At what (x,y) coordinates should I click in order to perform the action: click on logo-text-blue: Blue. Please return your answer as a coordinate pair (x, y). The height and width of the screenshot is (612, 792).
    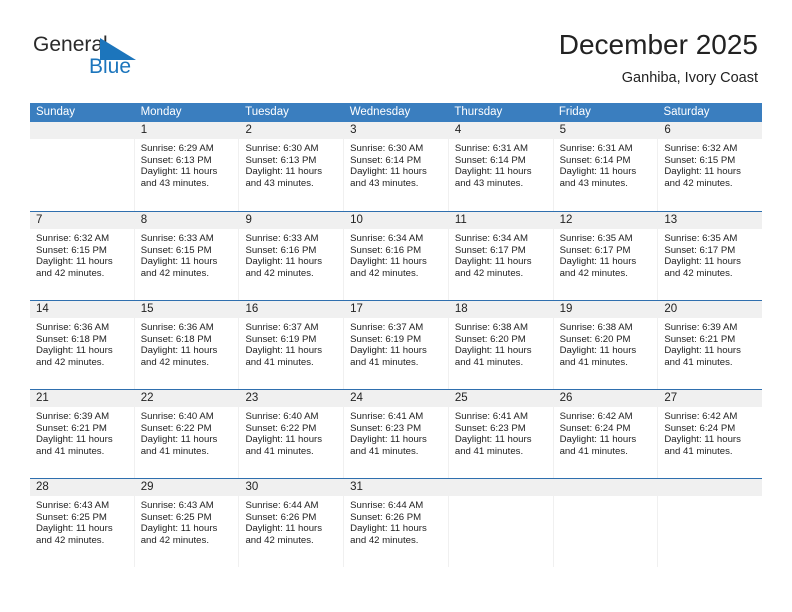
    Looking at the image, I should click on (110, 66).